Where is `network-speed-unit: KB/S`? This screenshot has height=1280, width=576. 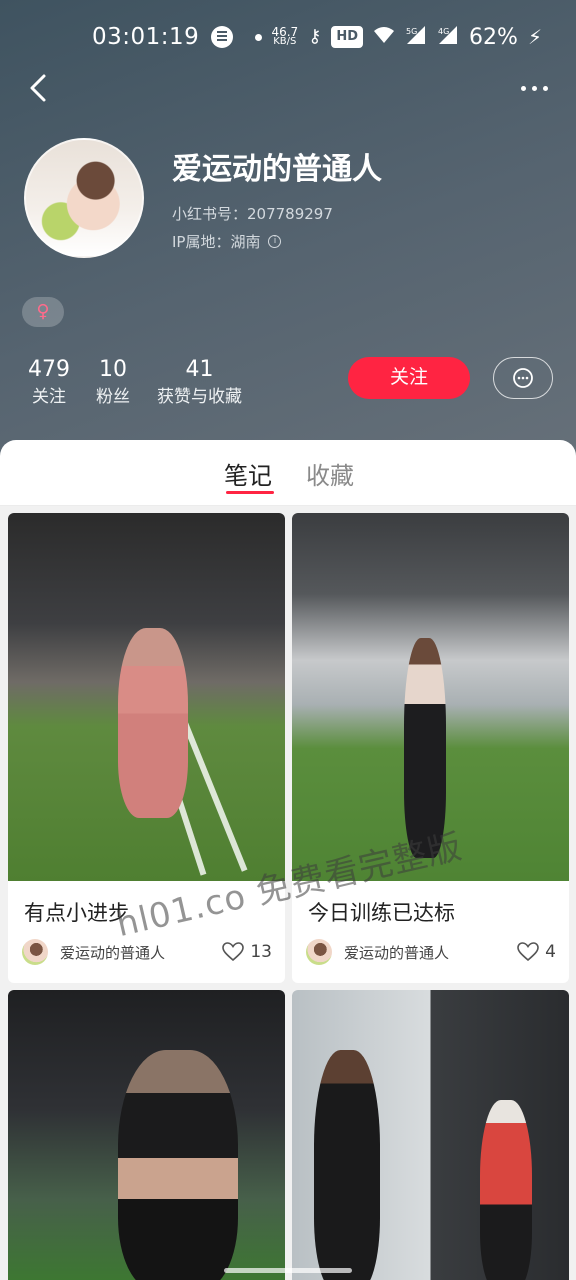
network-speed-unit: KB/S is located at coordinates (285, 41).